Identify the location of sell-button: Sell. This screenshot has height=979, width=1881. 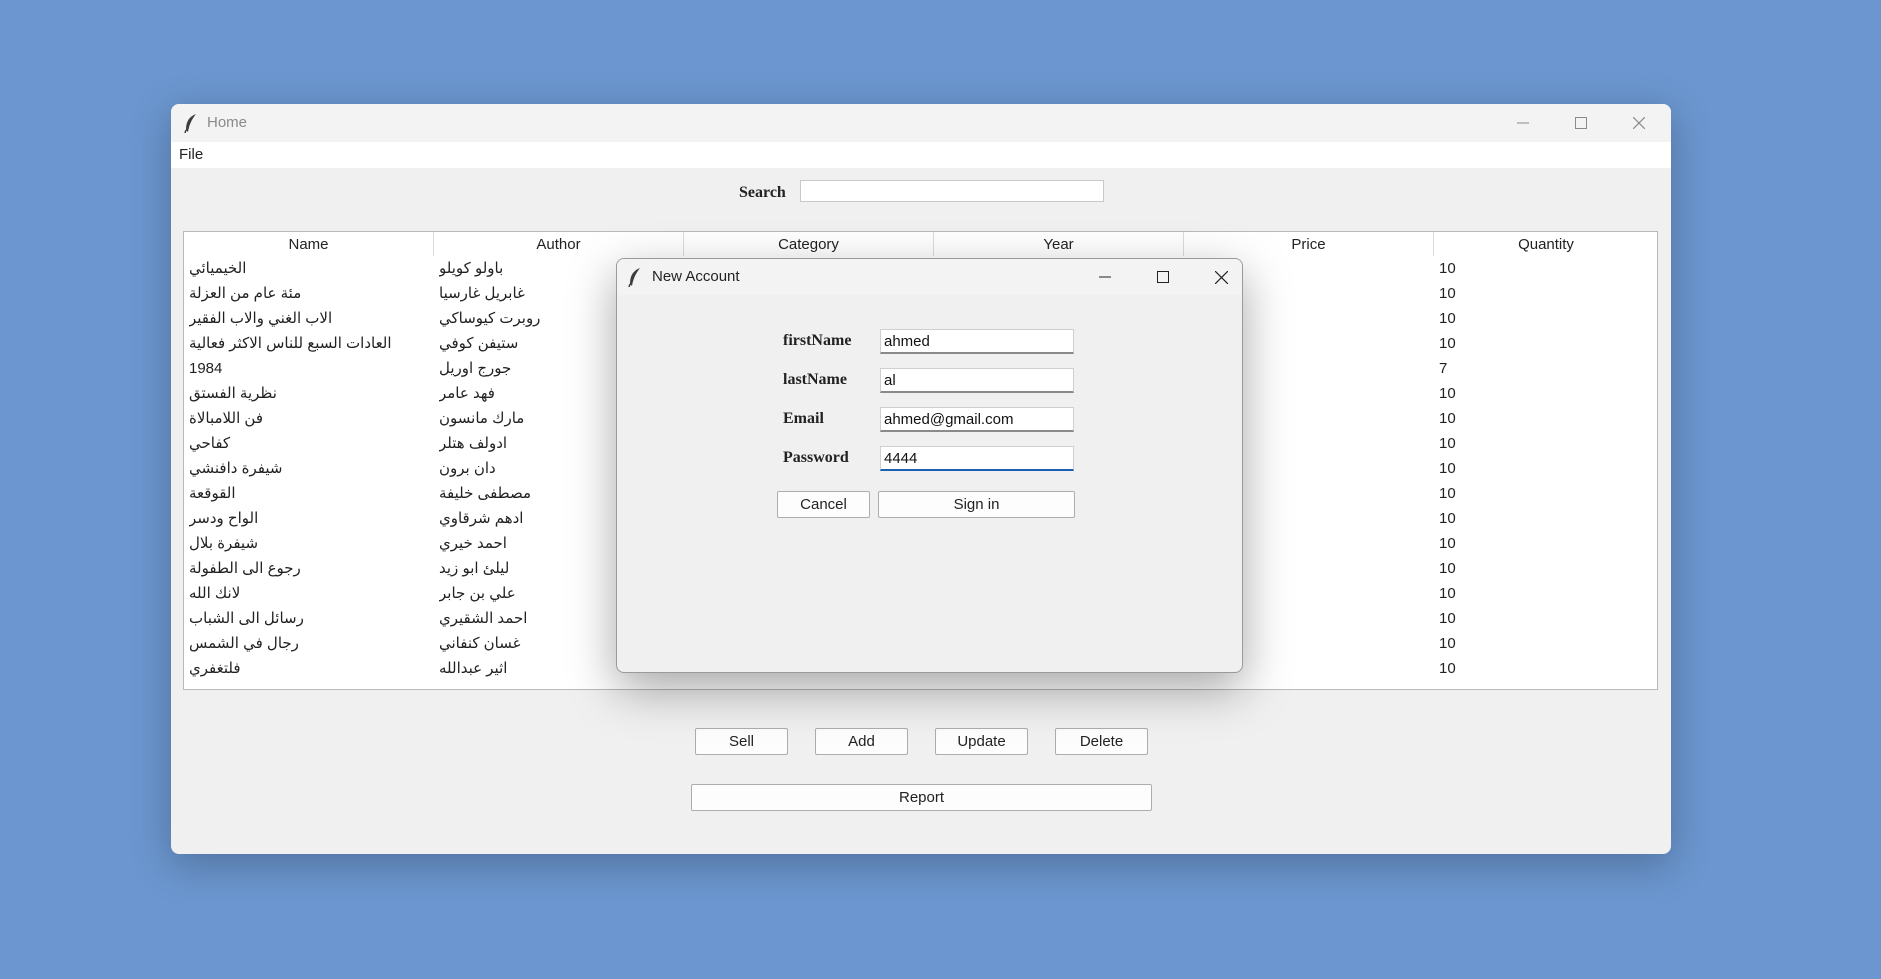
(741, 741).